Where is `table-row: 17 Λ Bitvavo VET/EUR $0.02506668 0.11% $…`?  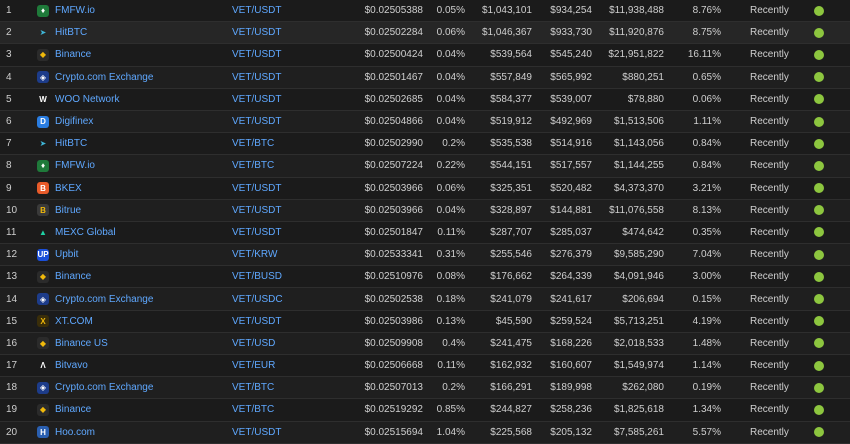 table-row: 17 Λ Bitvavo VET/EUR $0.02506668 0.11% $… is located at coordinates (425, 366).